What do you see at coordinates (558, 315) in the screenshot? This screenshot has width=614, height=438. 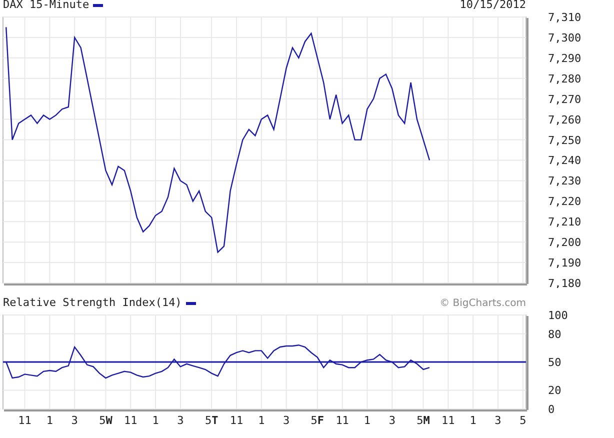 I see `y-axis-label: 100` at bounding box center [558, 315].